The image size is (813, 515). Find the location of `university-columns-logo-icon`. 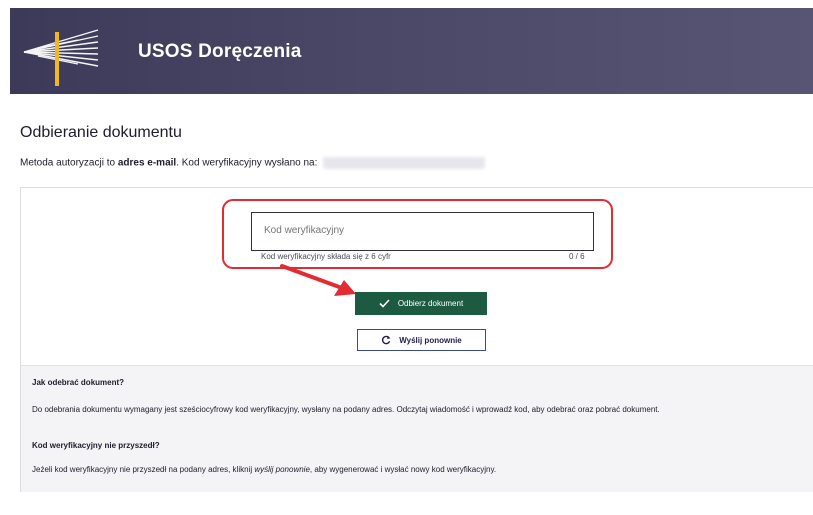

university-columns-logo-icon is located at coordinates (61, 57).